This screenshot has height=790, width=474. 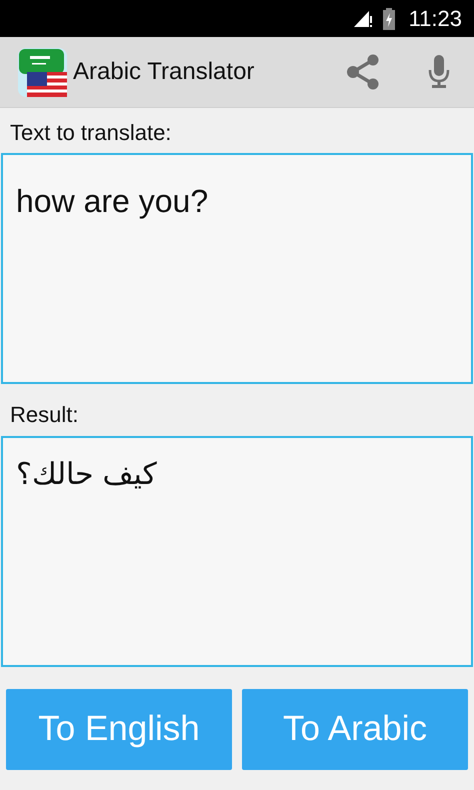 I want to click on flags-icon, so click(x=42, y=72).